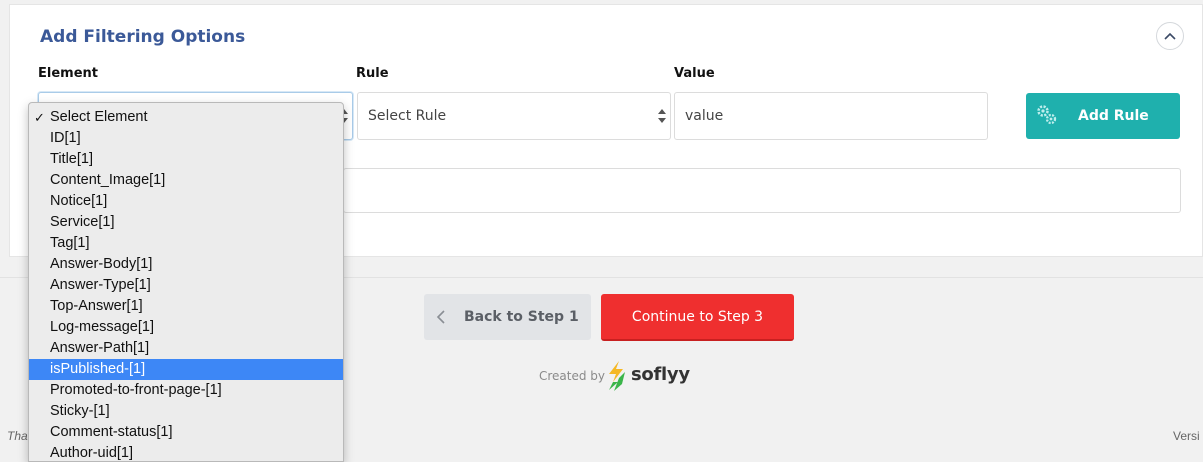 The image size is (1203, 462). I want to click on dropdown-option: Notice[1], so click(186, 201).